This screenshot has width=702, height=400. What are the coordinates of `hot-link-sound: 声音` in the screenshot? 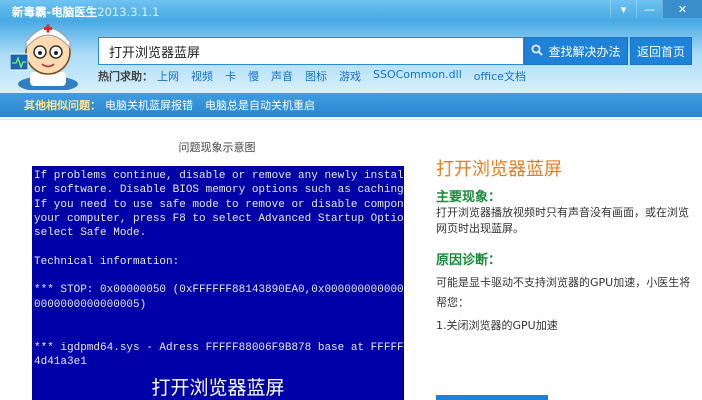 It's located at (282, 76).